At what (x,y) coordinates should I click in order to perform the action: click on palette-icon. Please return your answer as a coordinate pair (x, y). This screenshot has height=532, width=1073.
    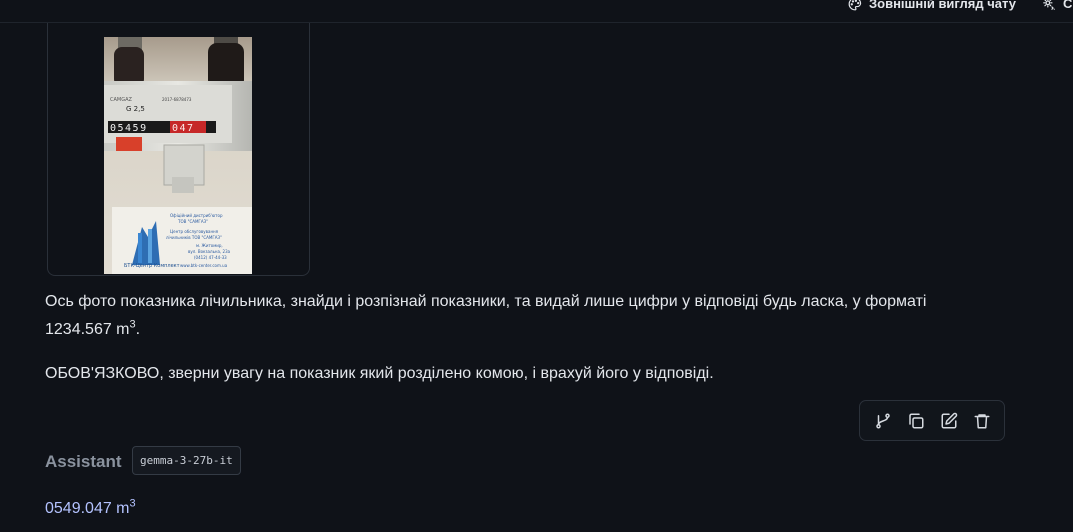
    Looking at the image, I should click on (855, 5).